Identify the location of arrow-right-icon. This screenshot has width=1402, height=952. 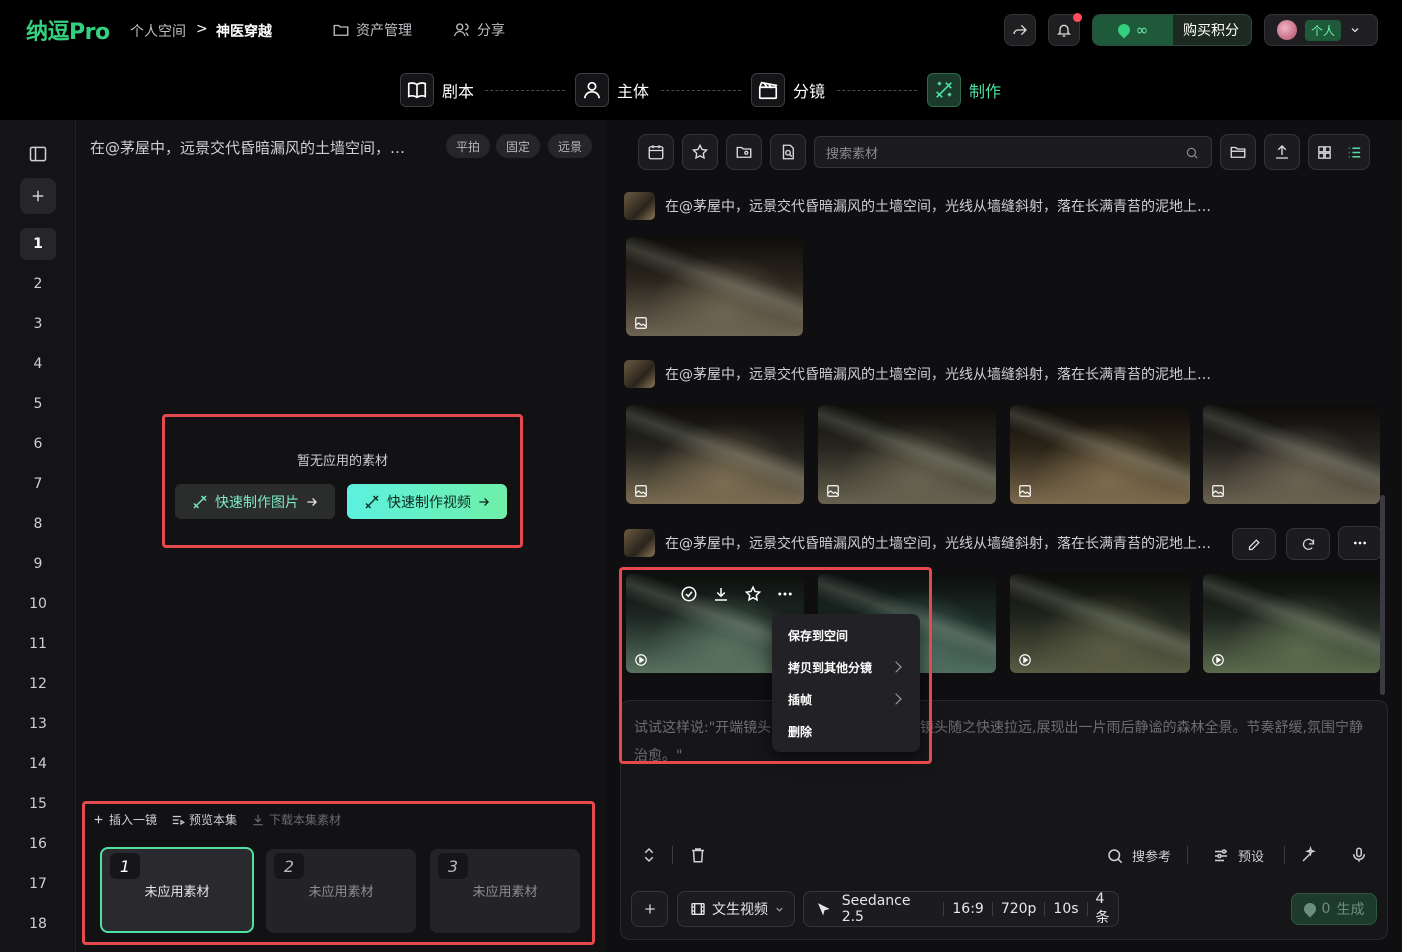
(484, 501).